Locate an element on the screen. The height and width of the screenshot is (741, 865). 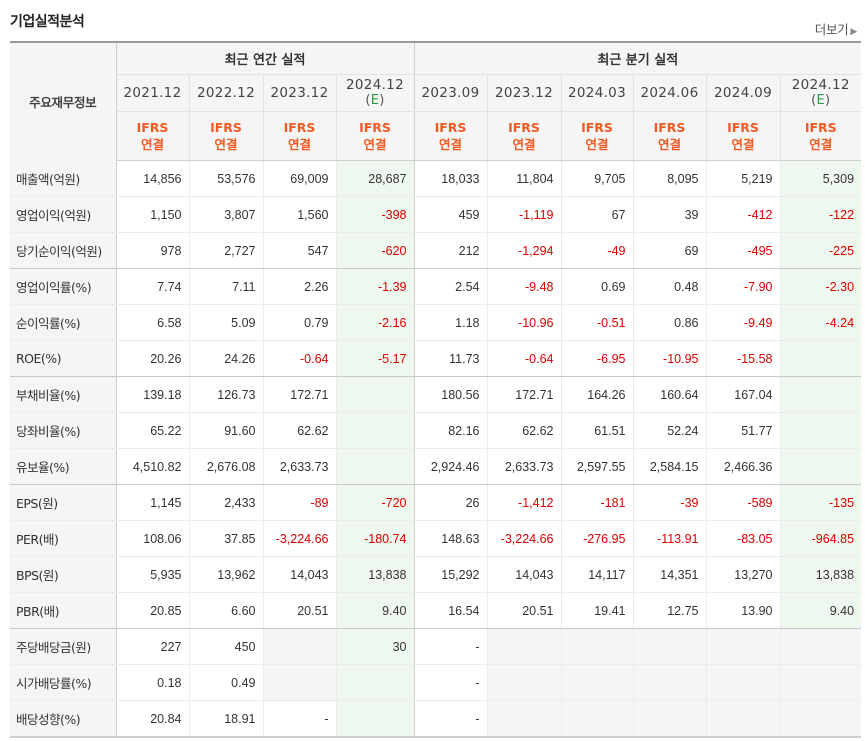
data-cell: -49 is located at coordinates (596, 250).